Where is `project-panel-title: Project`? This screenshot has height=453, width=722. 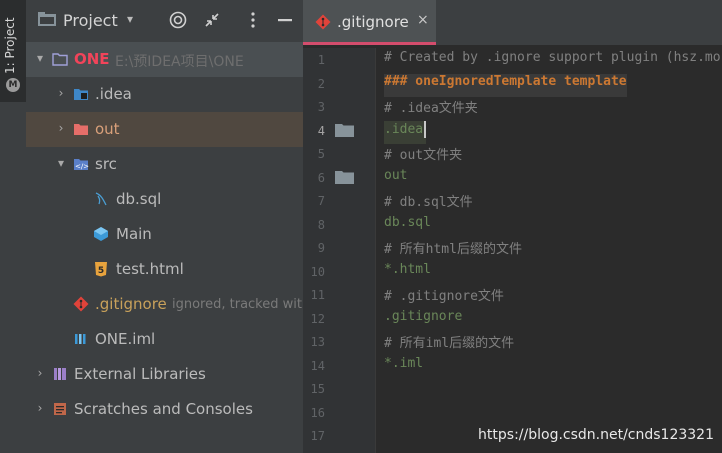 project-panel-title: Project is located at coordinates (90, 20).